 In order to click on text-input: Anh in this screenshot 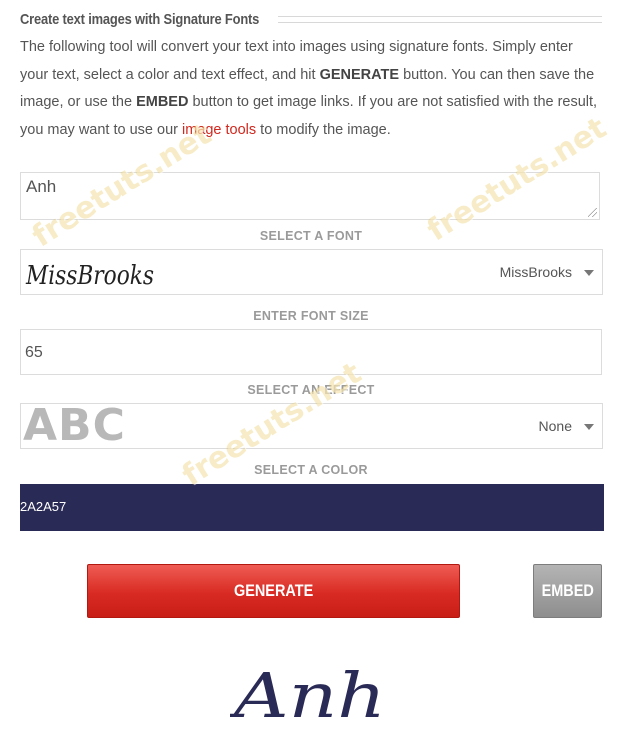, I will do `click(310, 196)`.